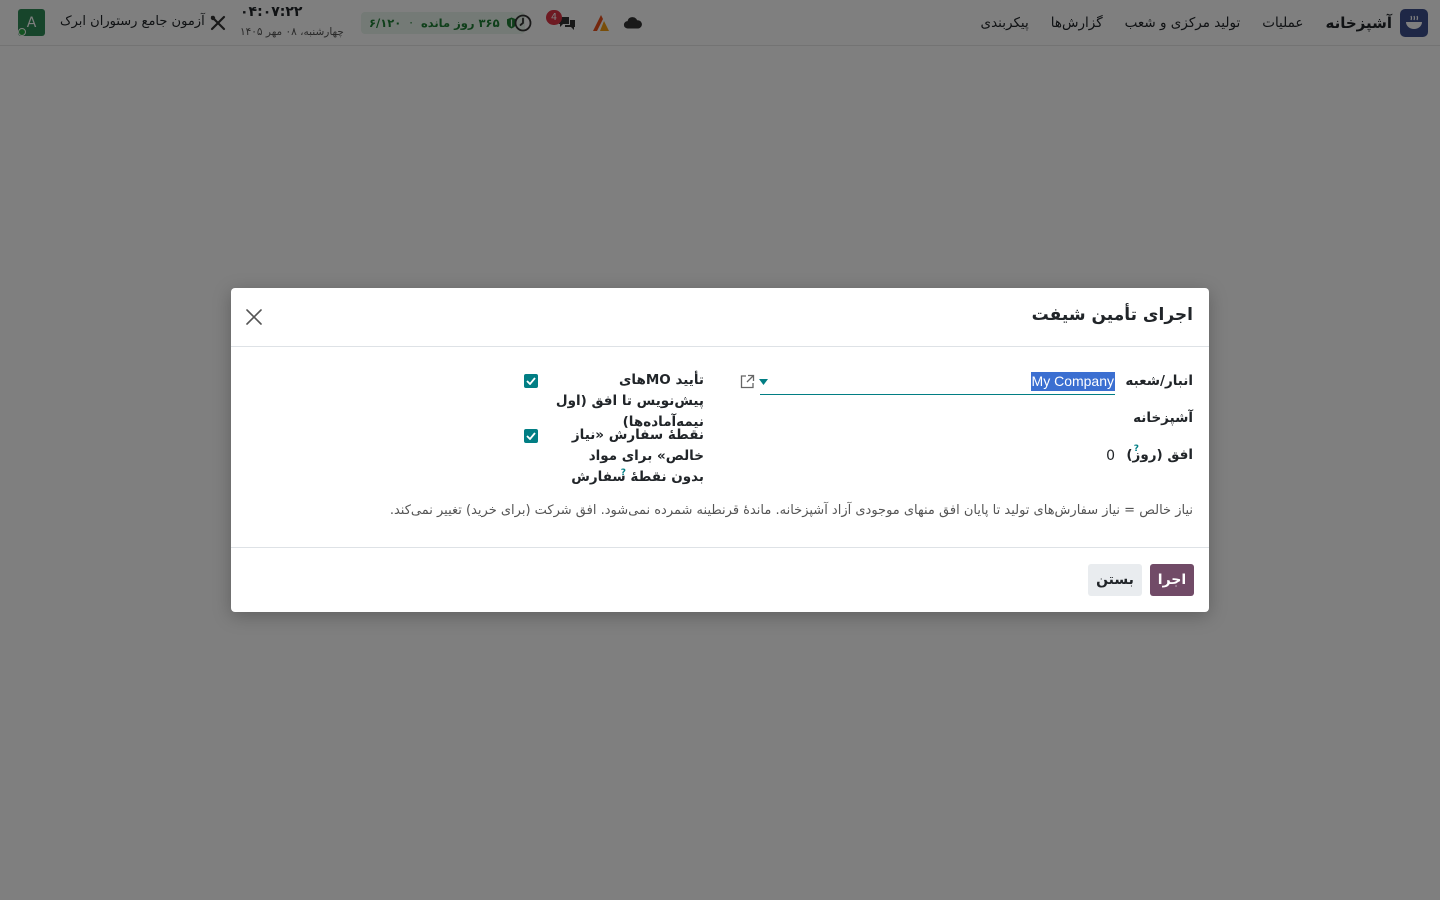 The height and width of the screenshot is (900, 1440). What do you see at coordinates (1136, 449) in the screenshot?
I see `horizon-help-icon: ?` at bounding box center [1136, 449].